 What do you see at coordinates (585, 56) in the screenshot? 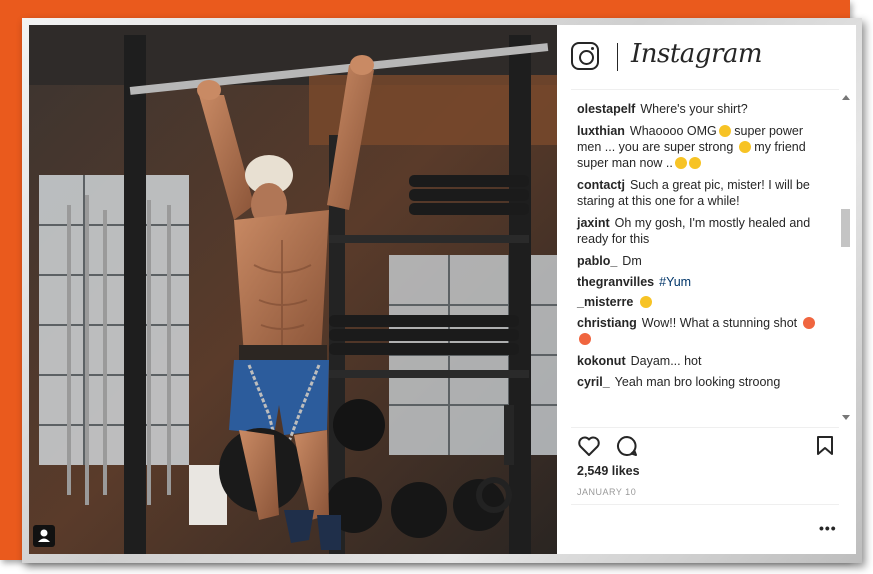
I see `instagram-camera-icon` at bounding box center [585, 56].